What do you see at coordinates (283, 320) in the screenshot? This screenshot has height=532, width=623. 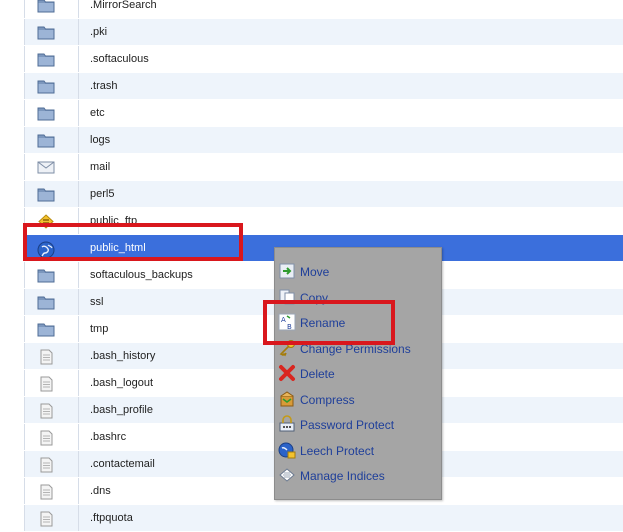 I see `svg-text: A` at bounding box center [283, 320].